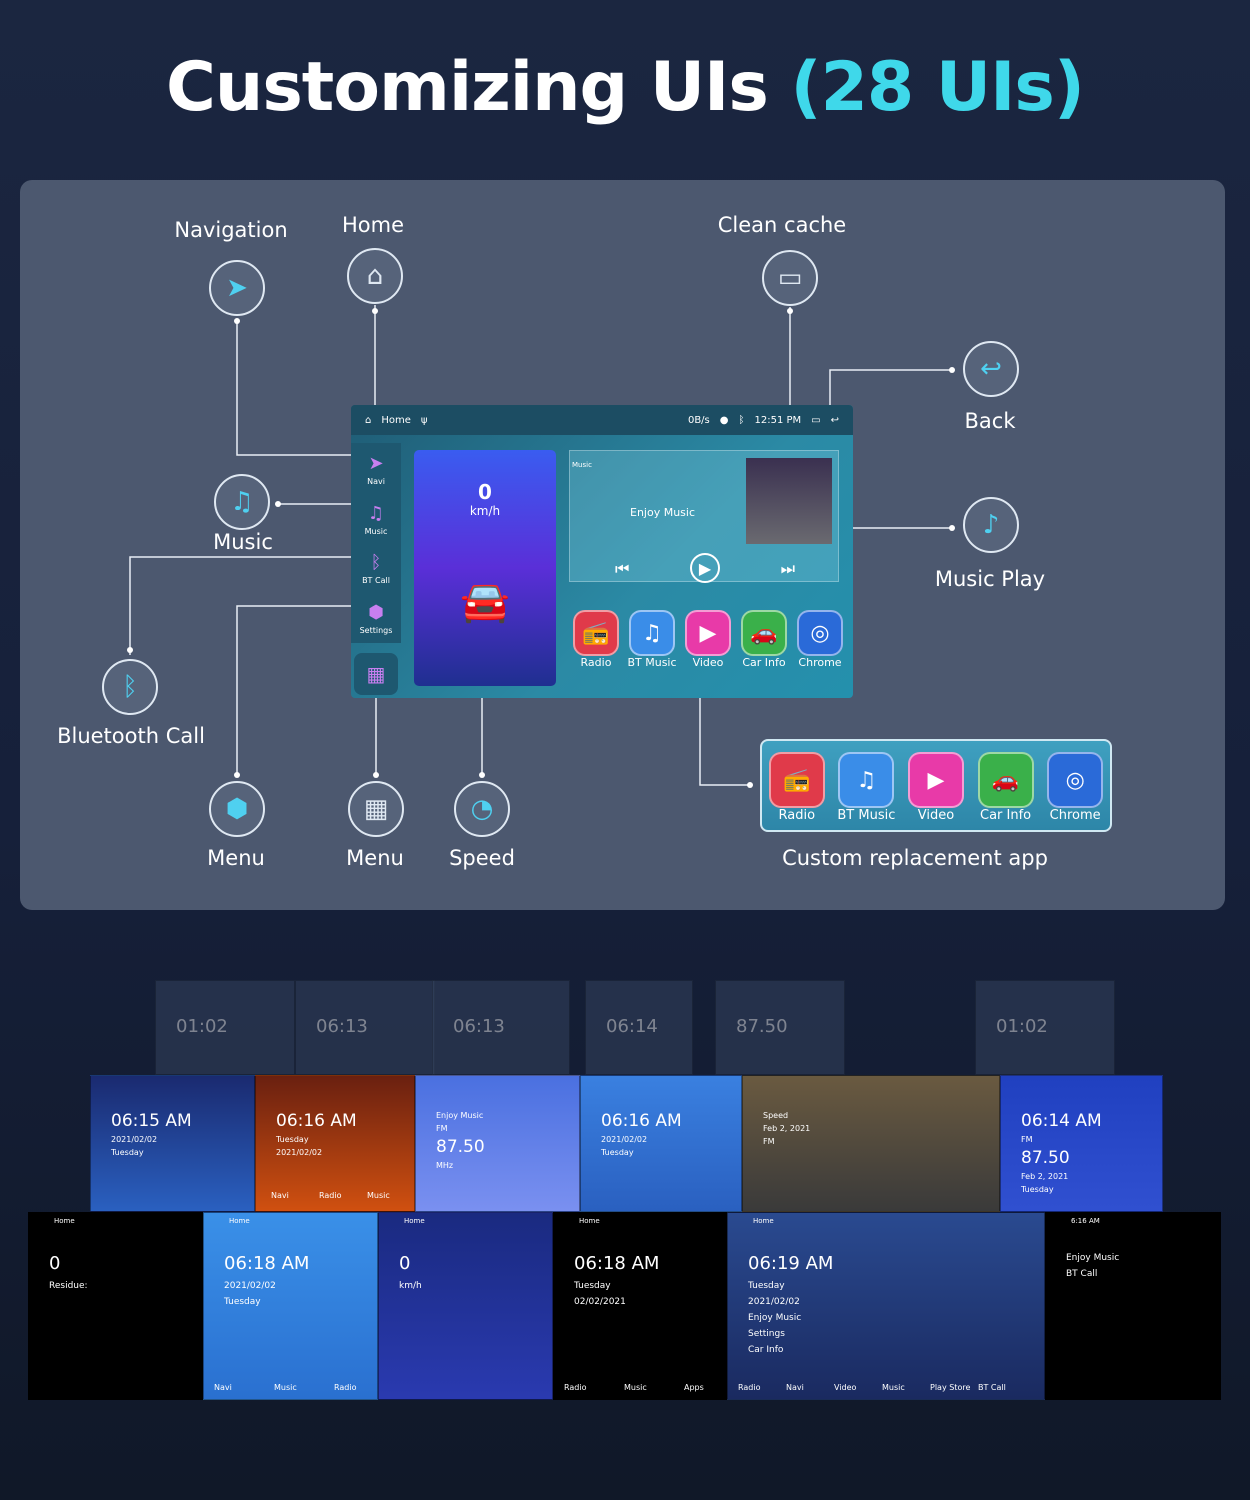 This screenshot has width=1250, height=1500. I want to click on play-icon: ▶, so click(705, 568).